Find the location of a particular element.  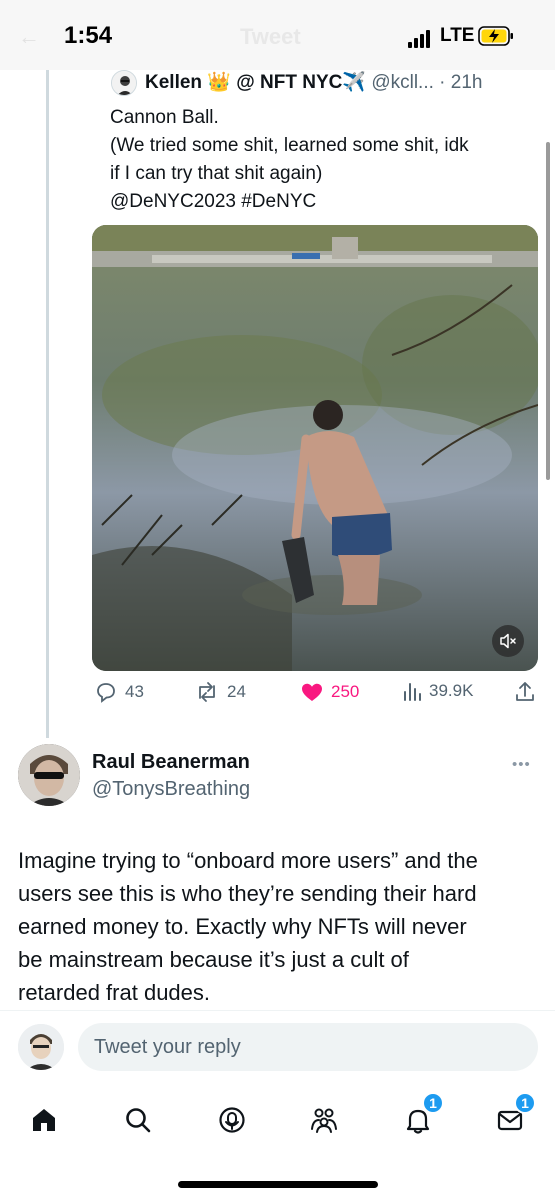

search-icon is located at coordinates (138, 1120).